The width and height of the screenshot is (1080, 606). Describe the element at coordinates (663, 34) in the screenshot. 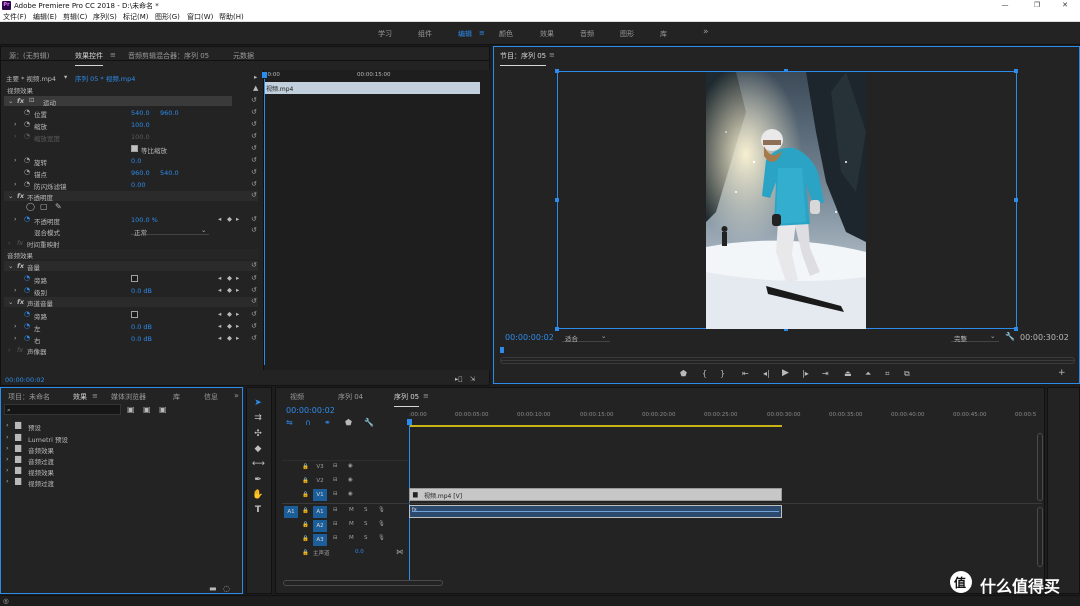

I see `workspace-libraries: 库` at that location.